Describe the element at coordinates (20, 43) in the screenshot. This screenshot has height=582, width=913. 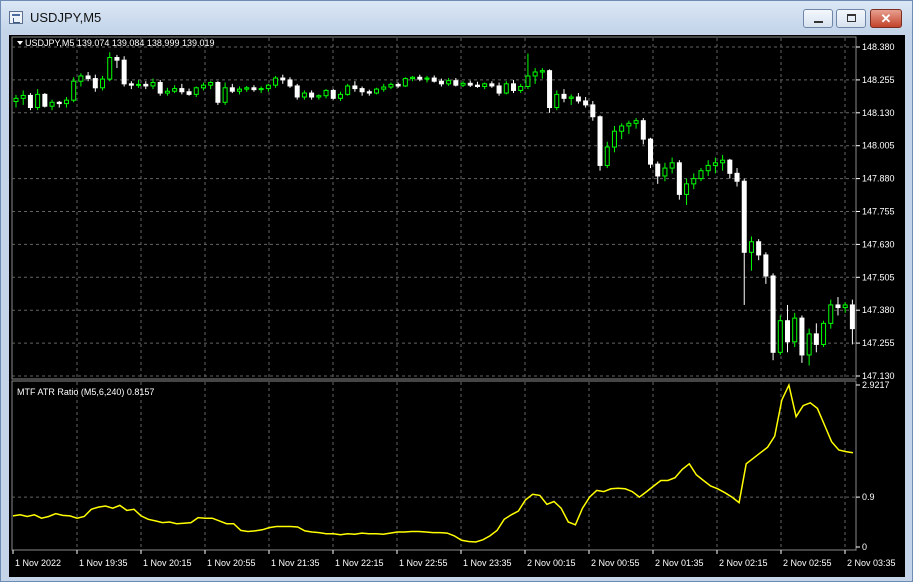
I see `chart-menu-arrow-icon` at that location.